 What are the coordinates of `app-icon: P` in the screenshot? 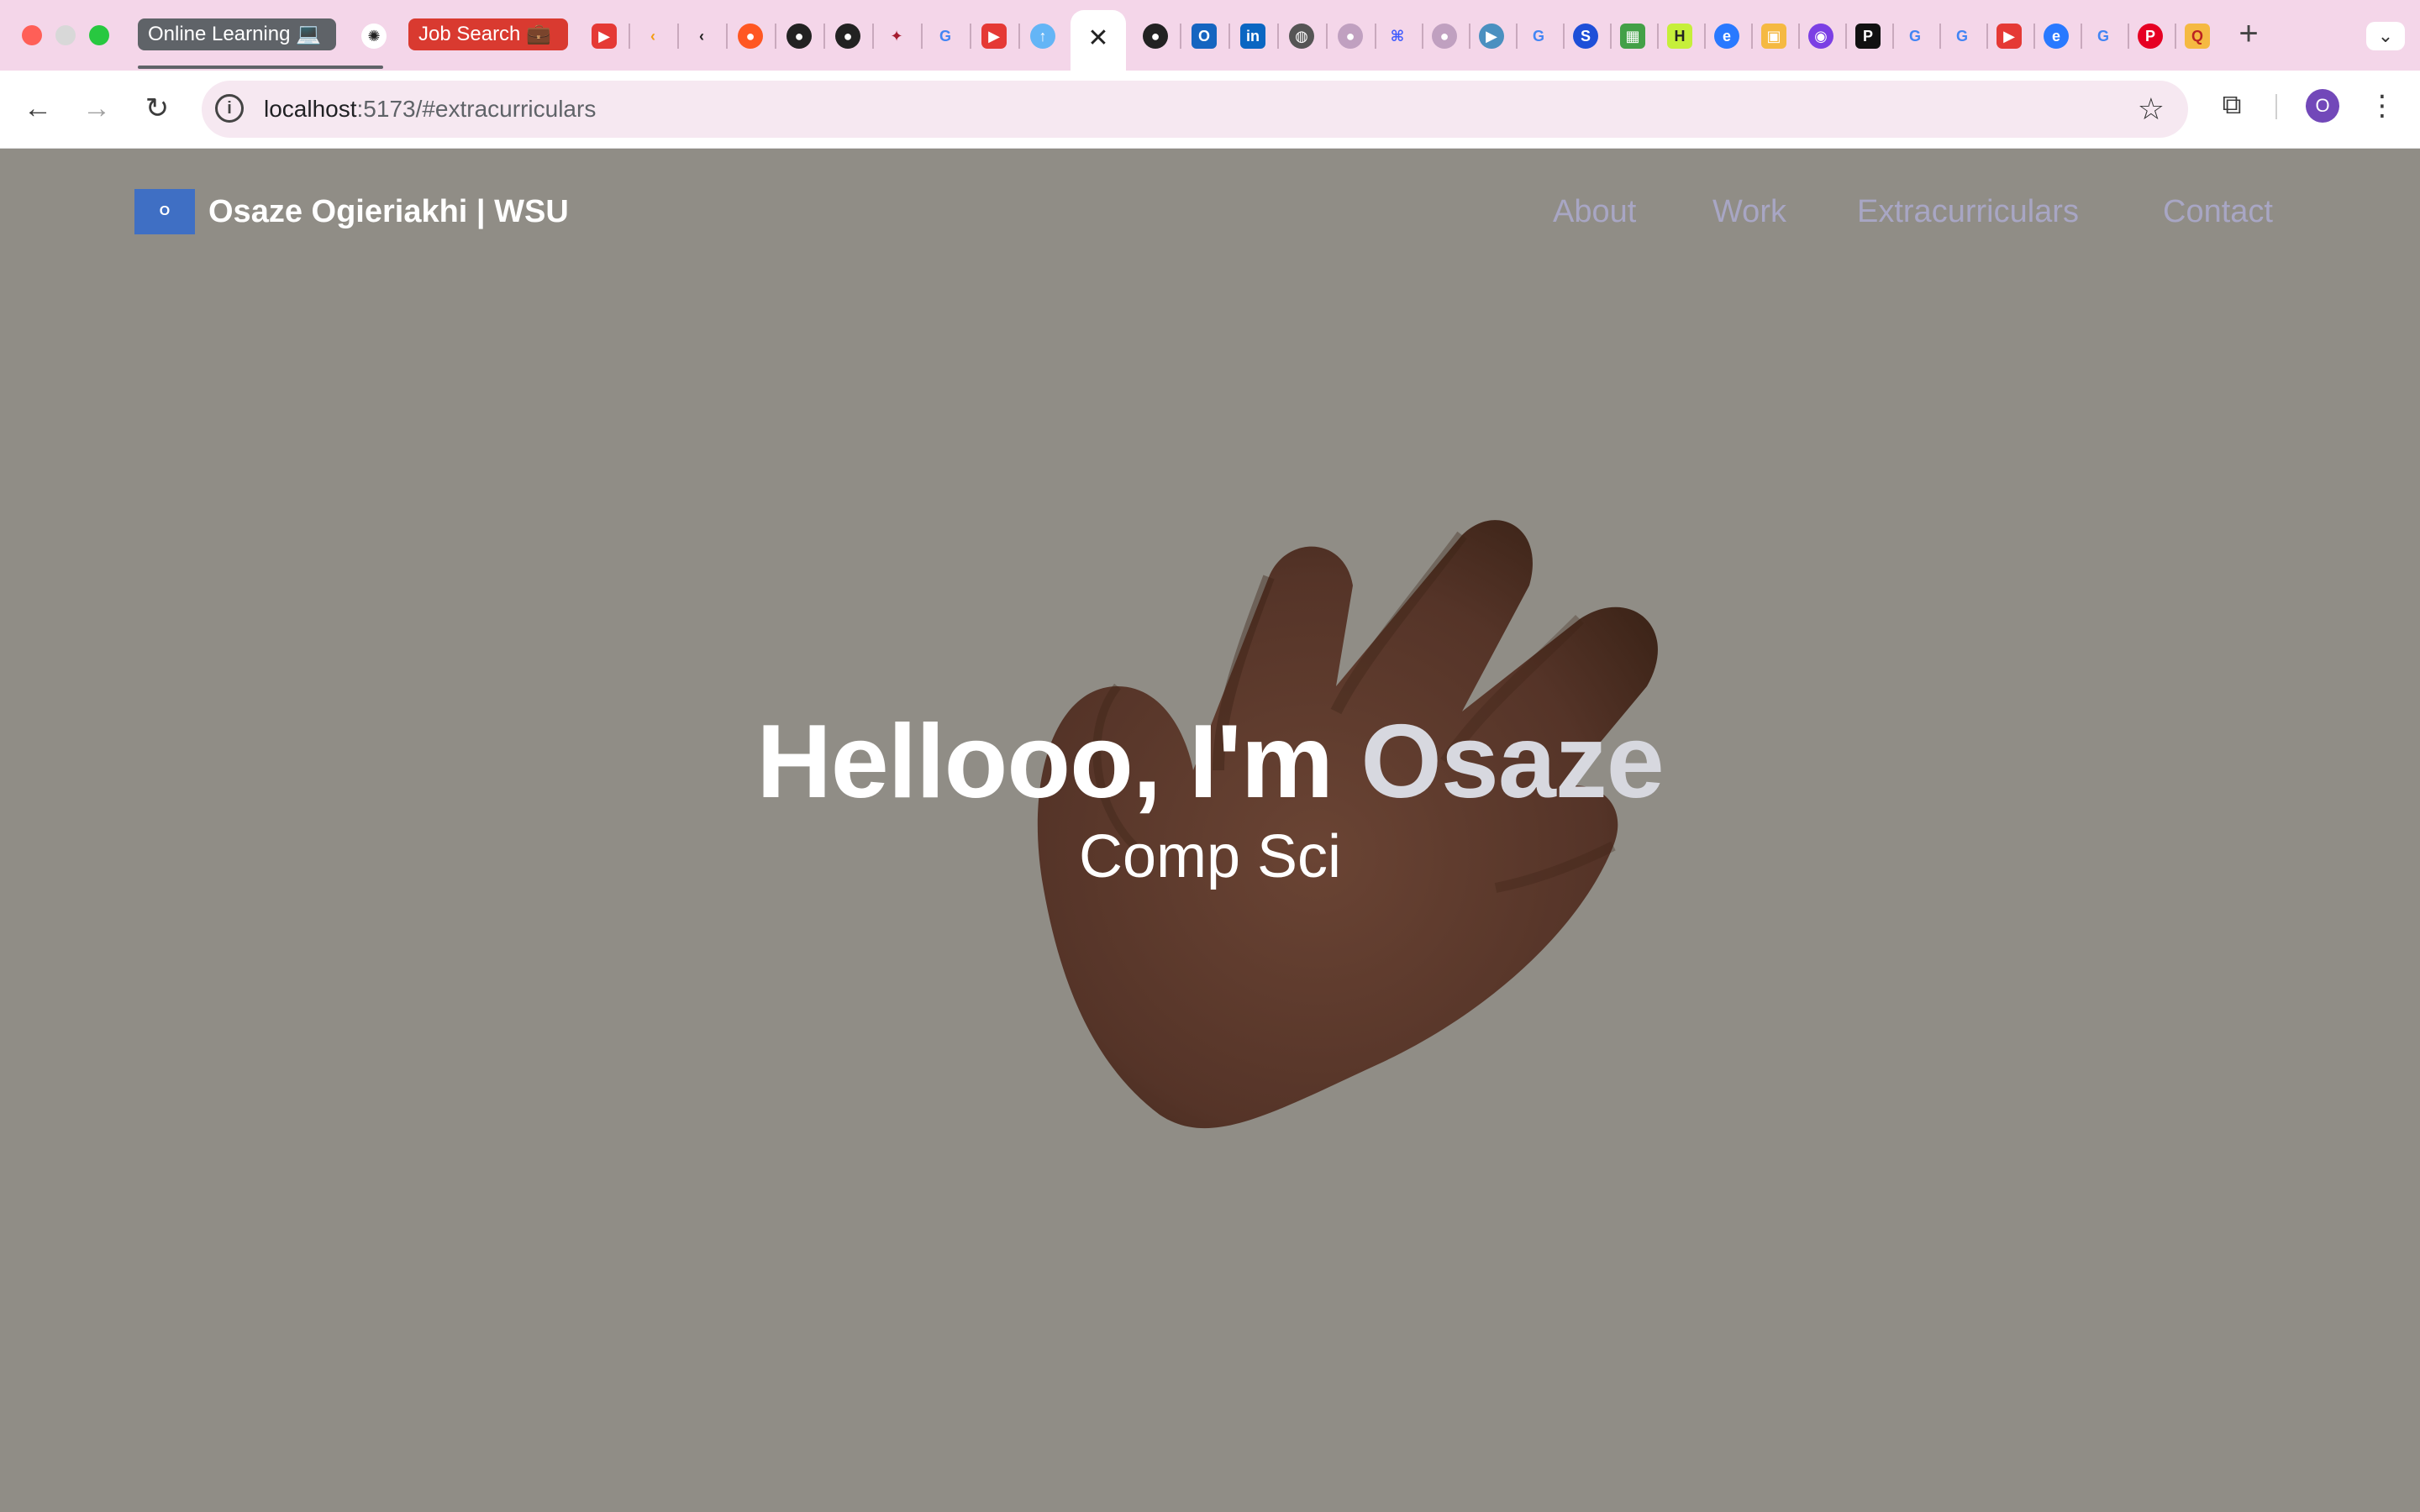 It's located at (1868, 36).